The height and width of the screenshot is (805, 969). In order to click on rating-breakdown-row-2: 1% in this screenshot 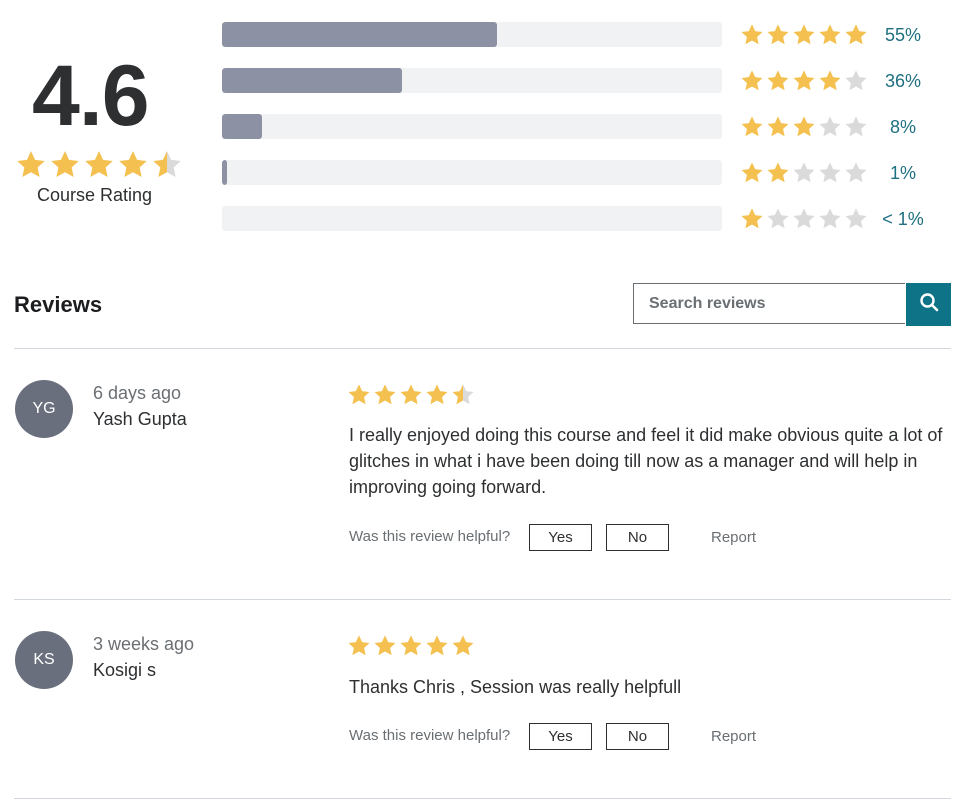, I will do `click(572, 172)`.